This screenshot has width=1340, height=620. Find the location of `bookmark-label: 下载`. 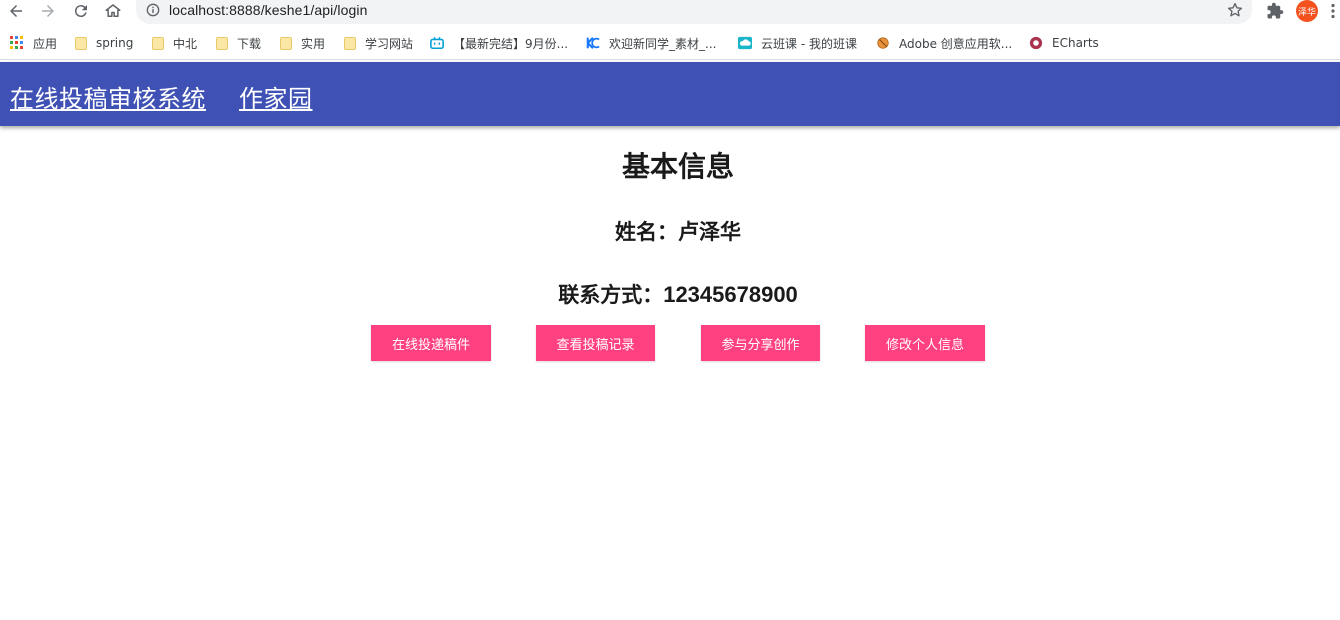

bookmark-label: 下载 is located at coordinates (249, 43).